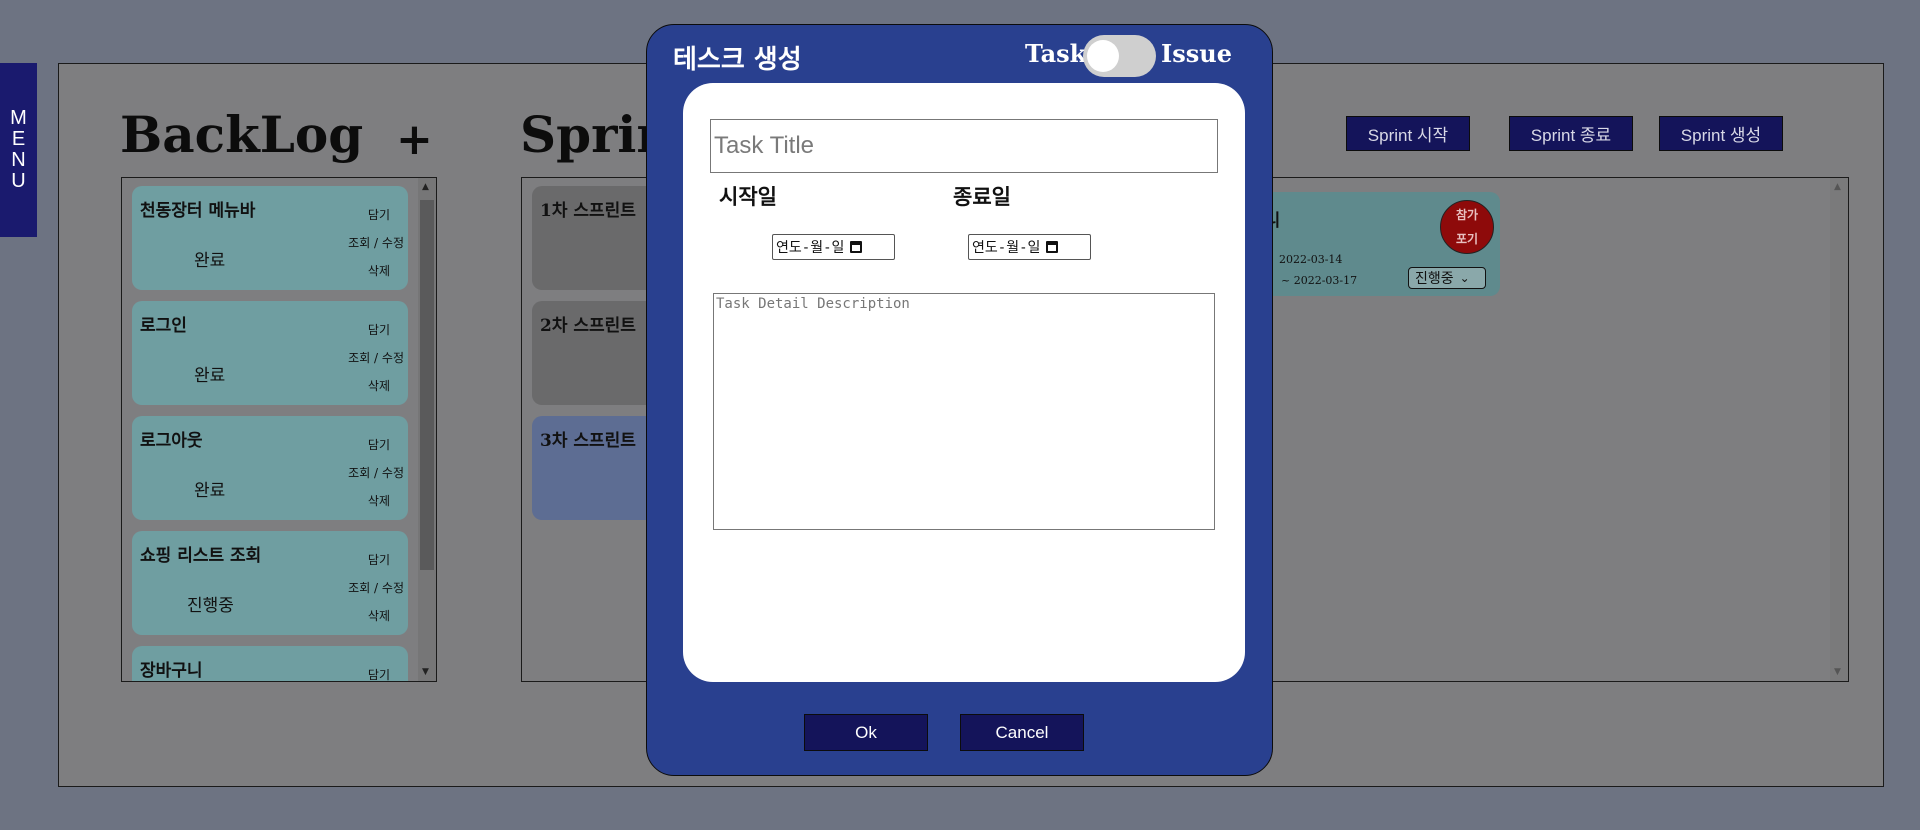 The image size is (1920, 830). I want to click on backlog-item: 로그아웃 완료 담기 조회 / 수정 삭제, so click(270, 468).